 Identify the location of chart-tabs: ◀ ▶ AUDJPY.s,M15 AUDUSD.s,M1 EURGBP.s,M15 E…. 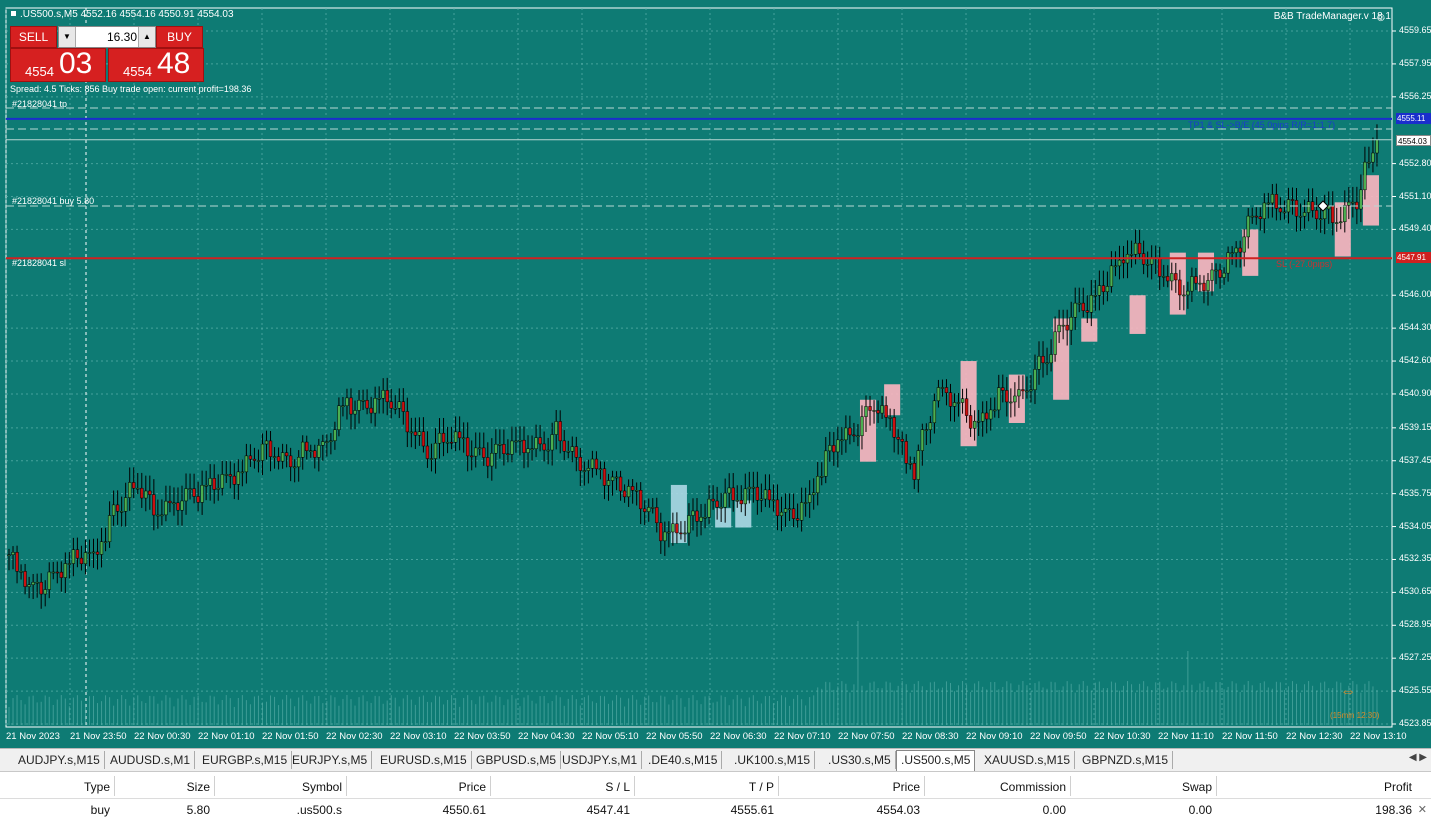
(715, 759).